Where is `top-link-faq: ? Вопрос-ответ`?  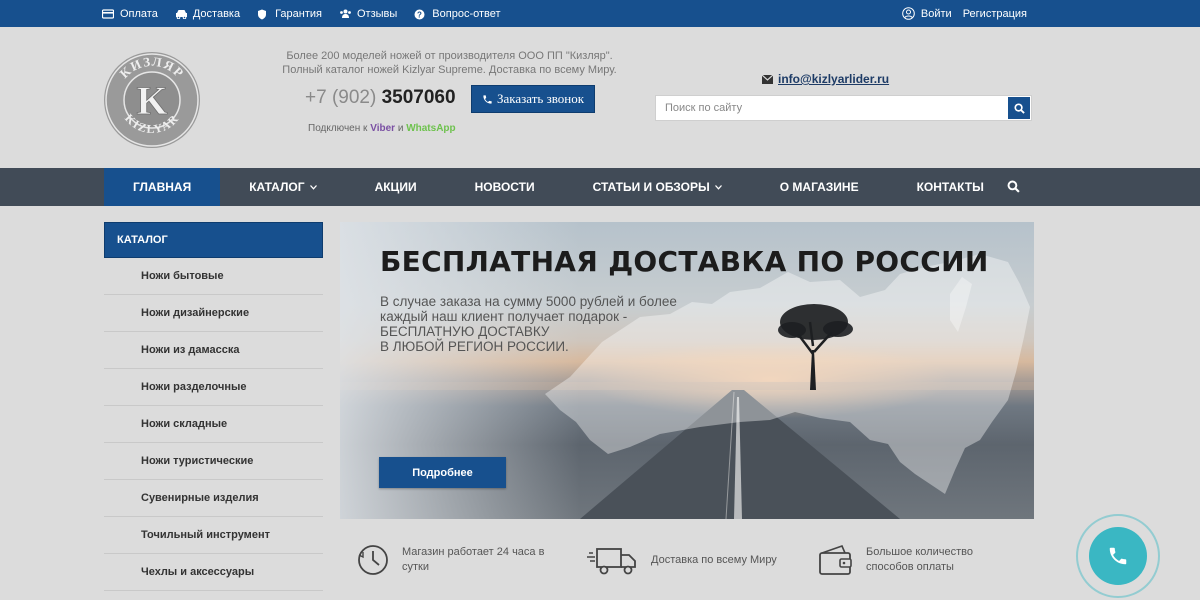
top-link-faq: ? Вопрос-ответ is located at coordinates (457, 13).